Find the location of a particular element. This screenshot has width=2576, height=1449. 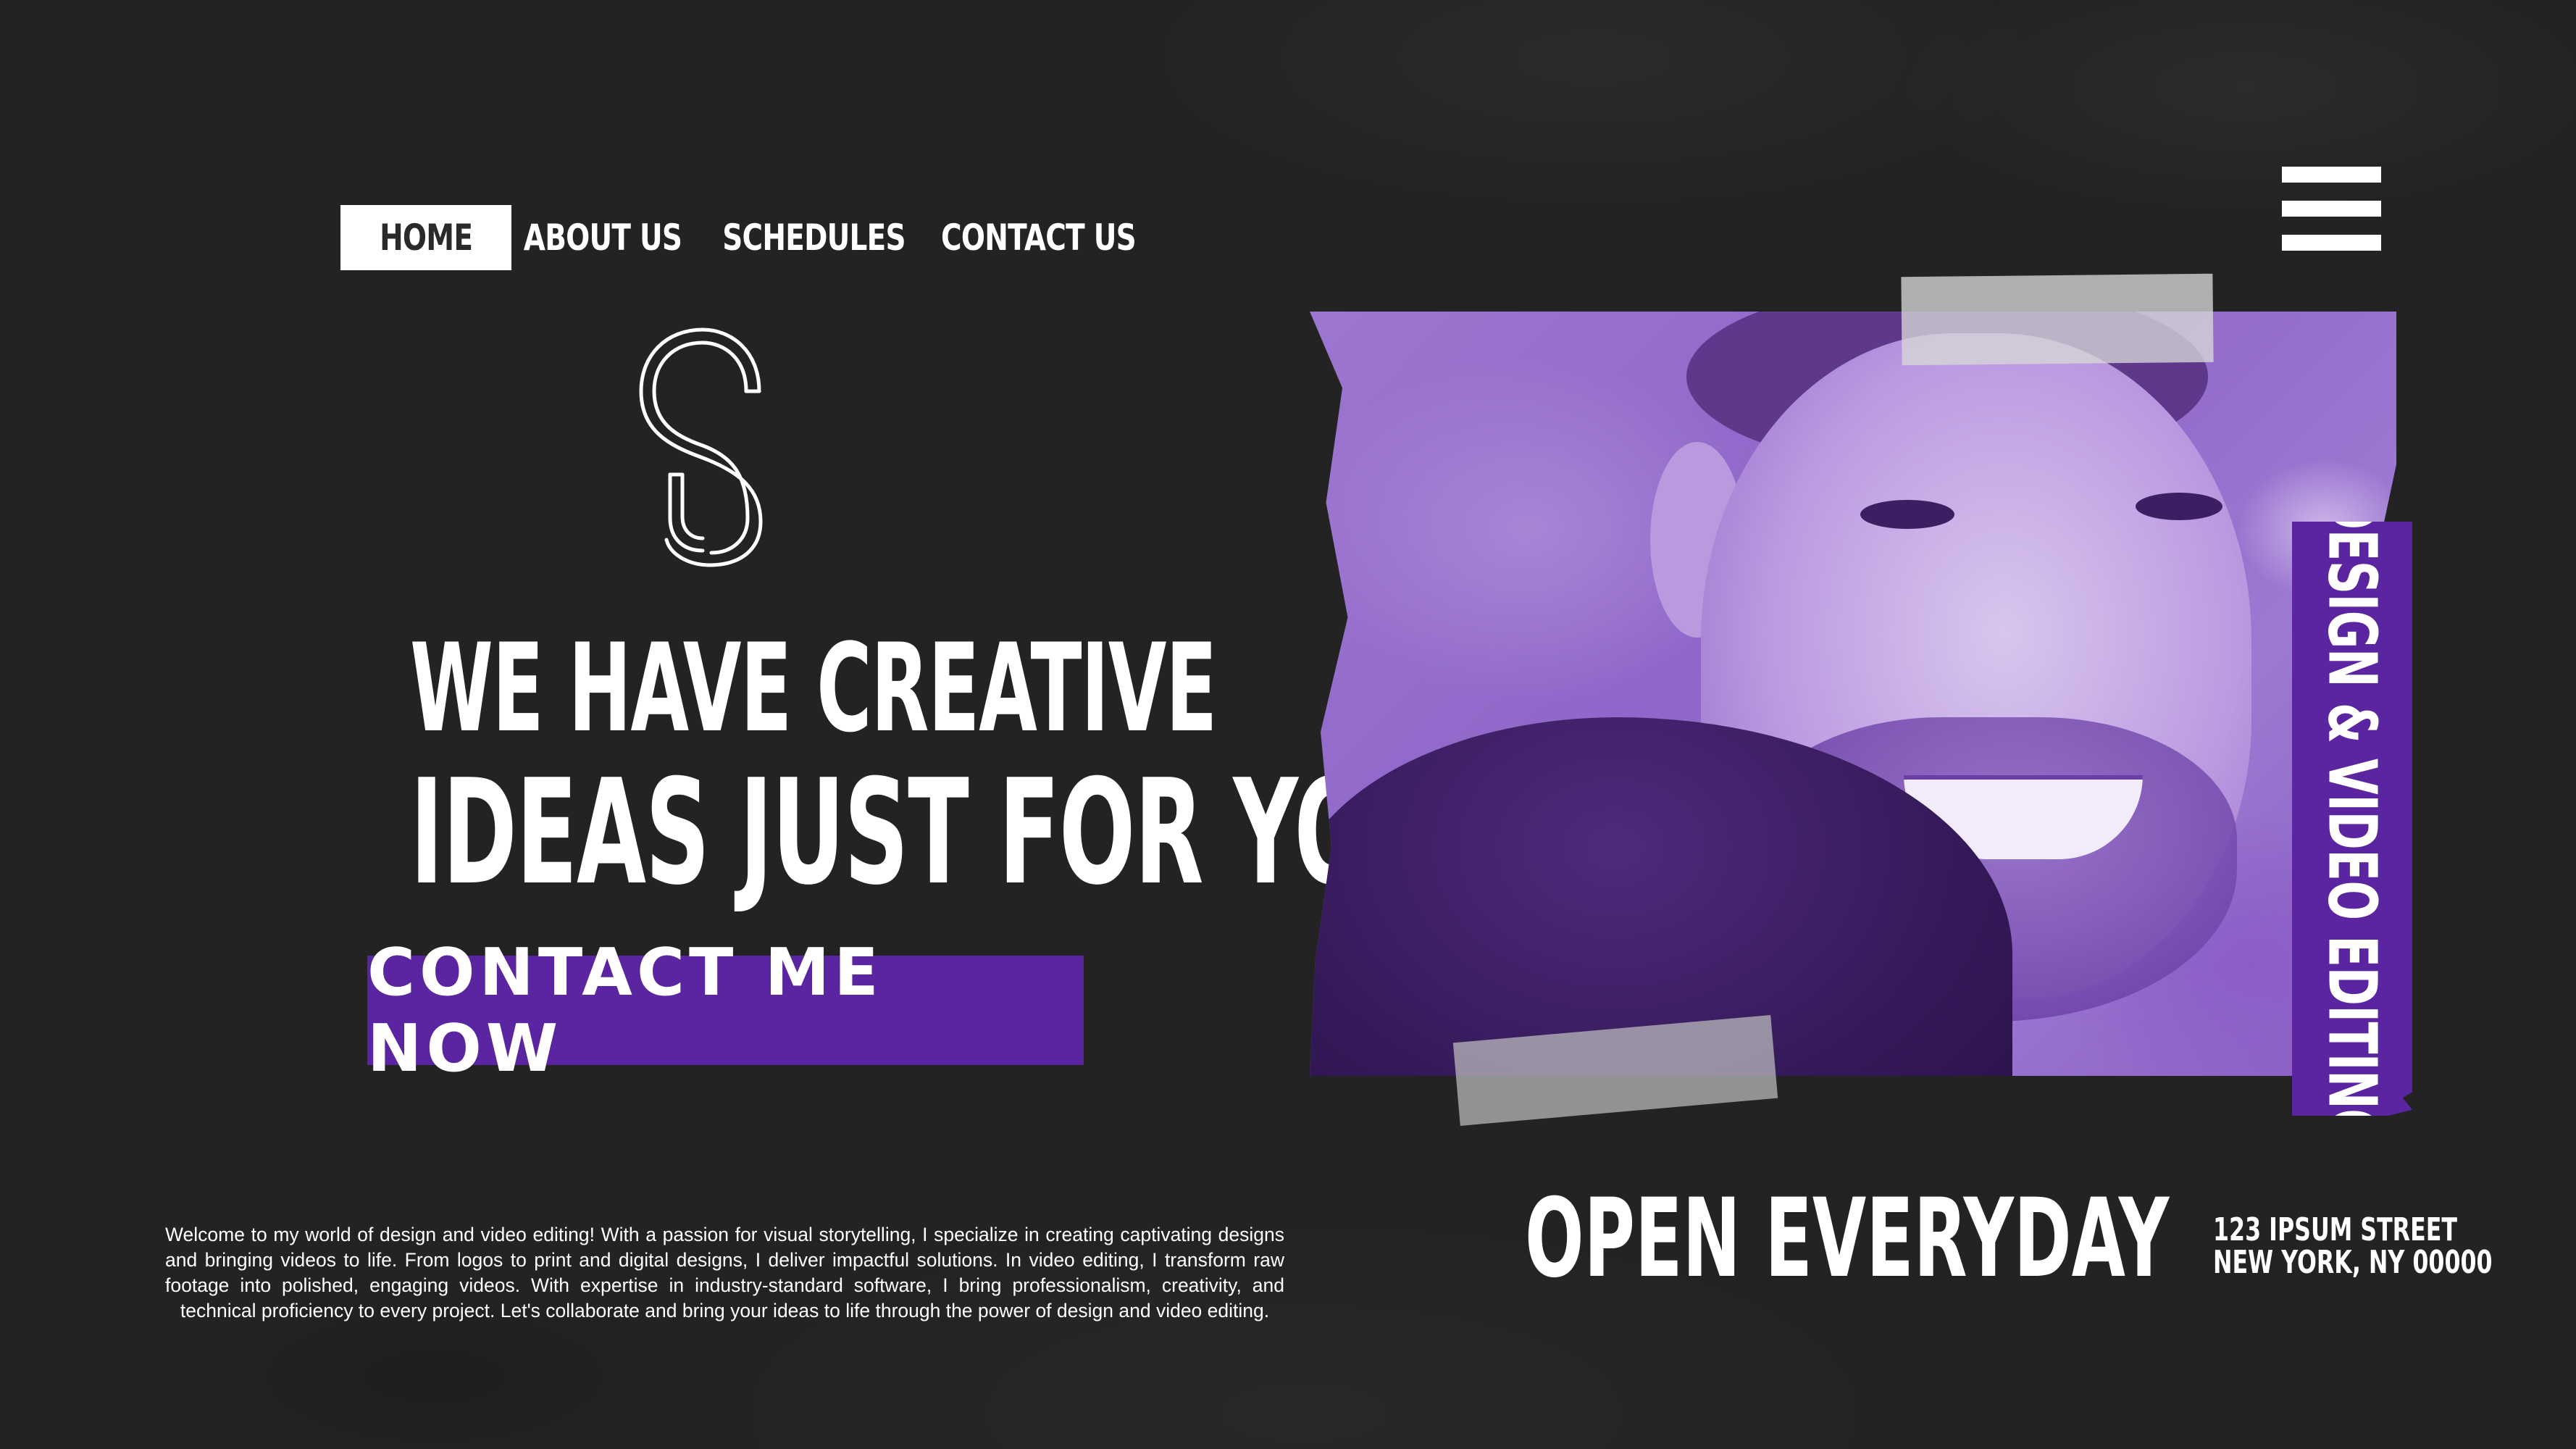

address-line-2: NEW YORK, NY 00000 is located at coordinates (2353, 1263).